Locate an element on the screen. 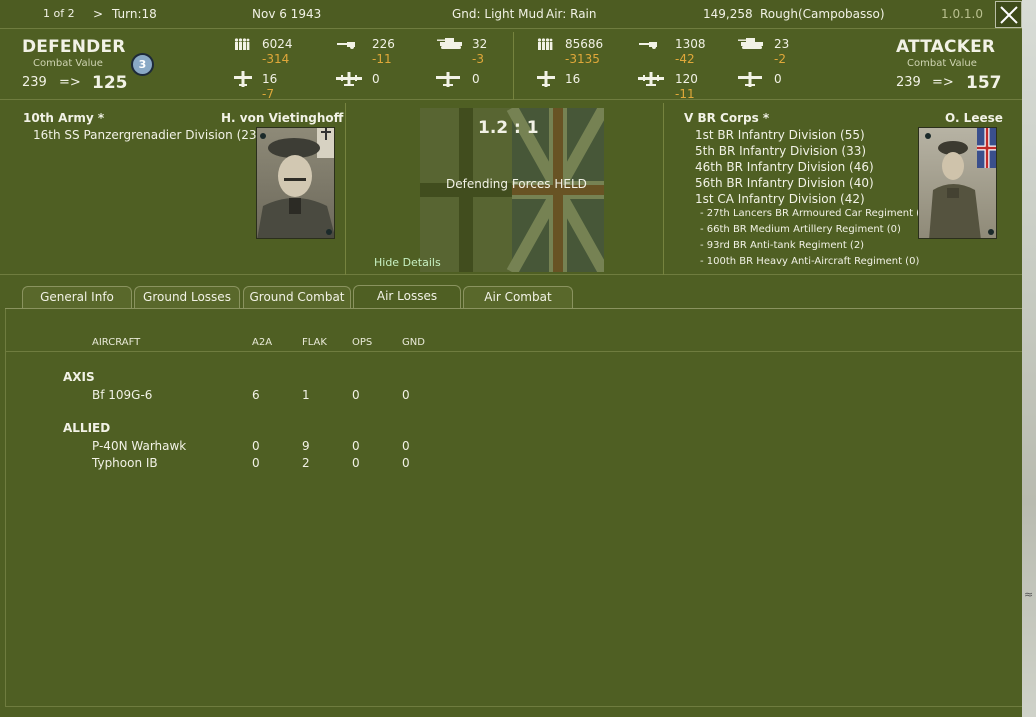 This screenshot has width=1036, height=717. attacker-fighters: 16 is located at coordinates (573, 79).